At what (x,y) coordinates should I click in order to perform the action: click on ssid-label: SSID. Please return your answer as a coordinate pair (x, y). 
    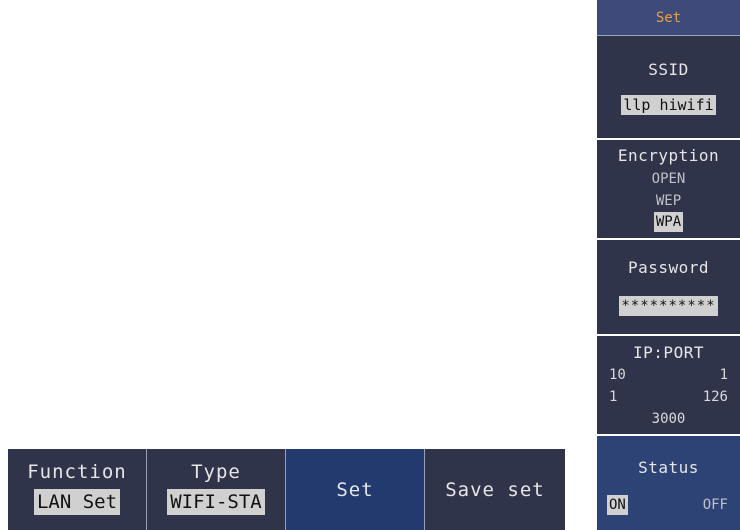
    Looking at the image, I should click on (668, 69).